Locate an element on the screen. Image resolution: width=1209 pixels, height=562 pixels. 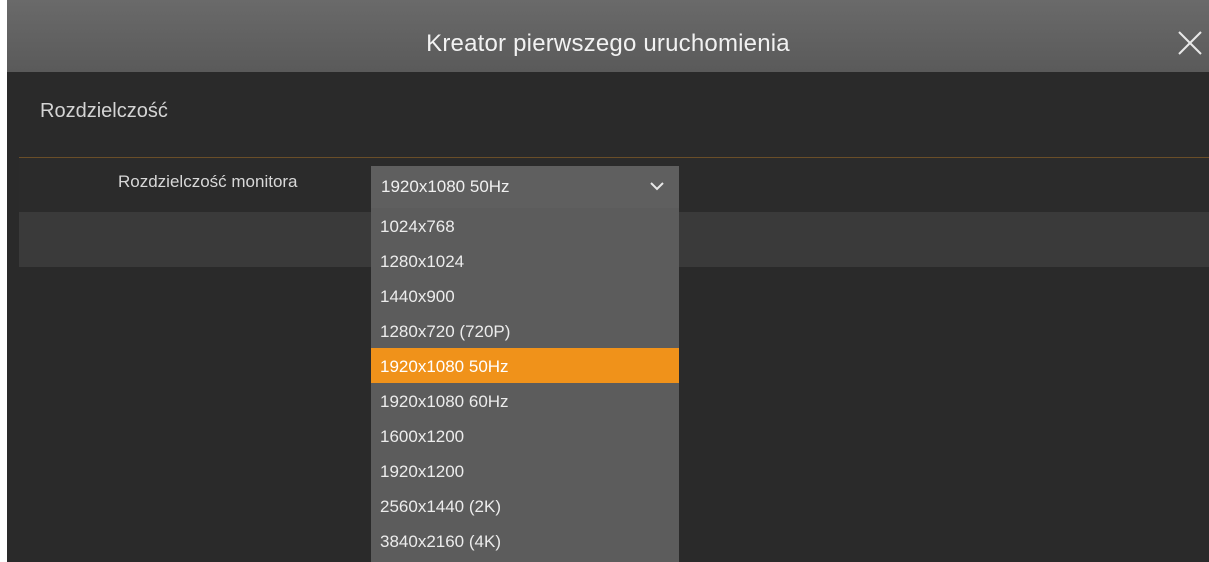
dropdown-option: 1280x1024 is located at coordinates (525, 260).